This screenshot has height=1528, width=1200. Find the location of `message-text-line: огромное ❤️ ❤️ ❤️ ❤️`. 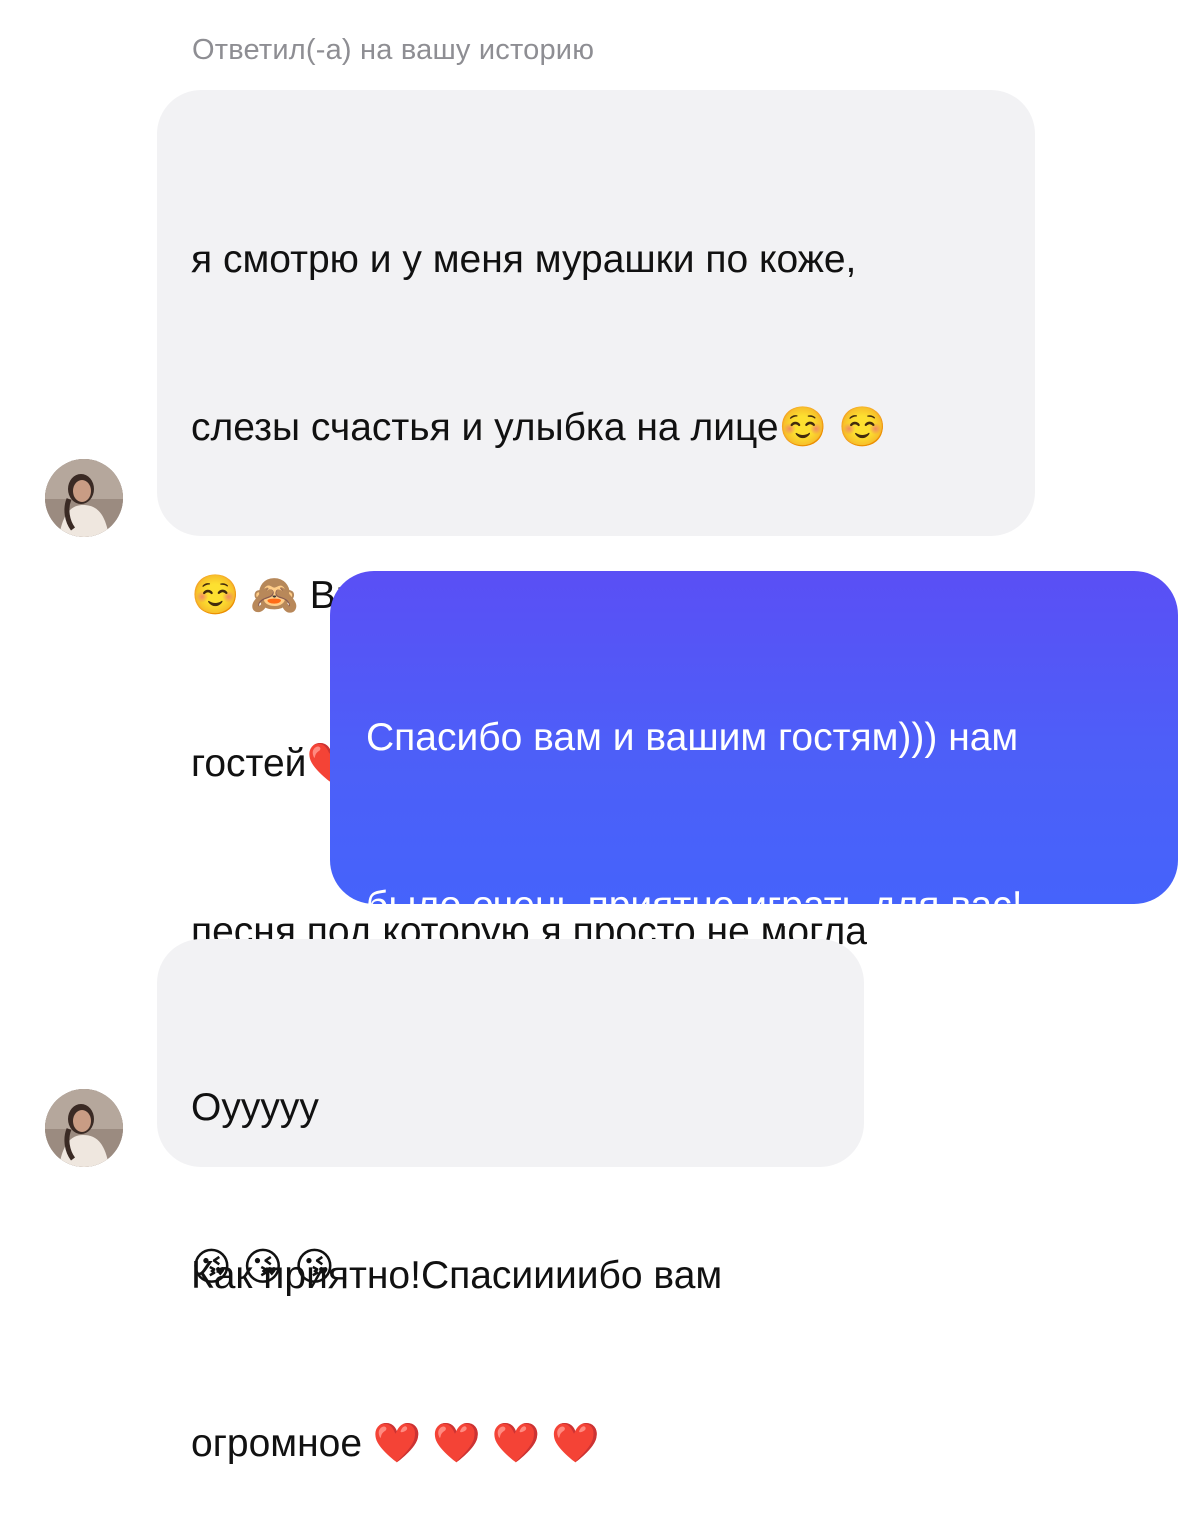

message-text-line: огромное ❤️ ❤️ ❤️ ❤️ is located at coordinates (395, 1443).